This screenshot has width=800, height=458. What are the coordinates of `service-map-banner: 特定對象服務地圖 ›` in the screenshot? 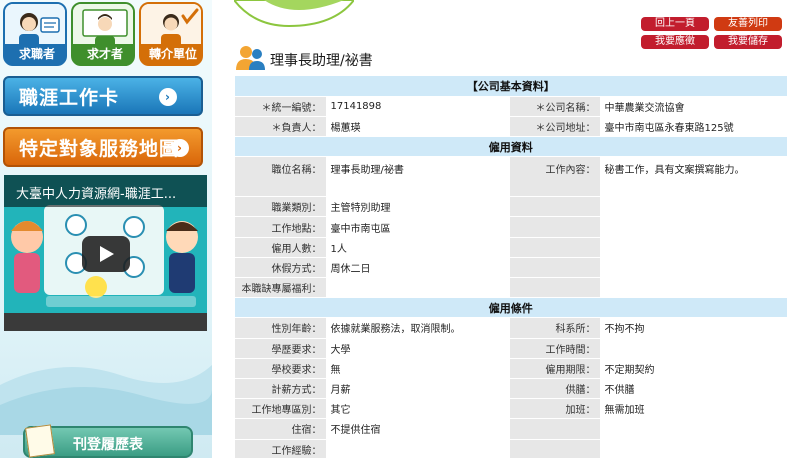 It's located at (103, 147).